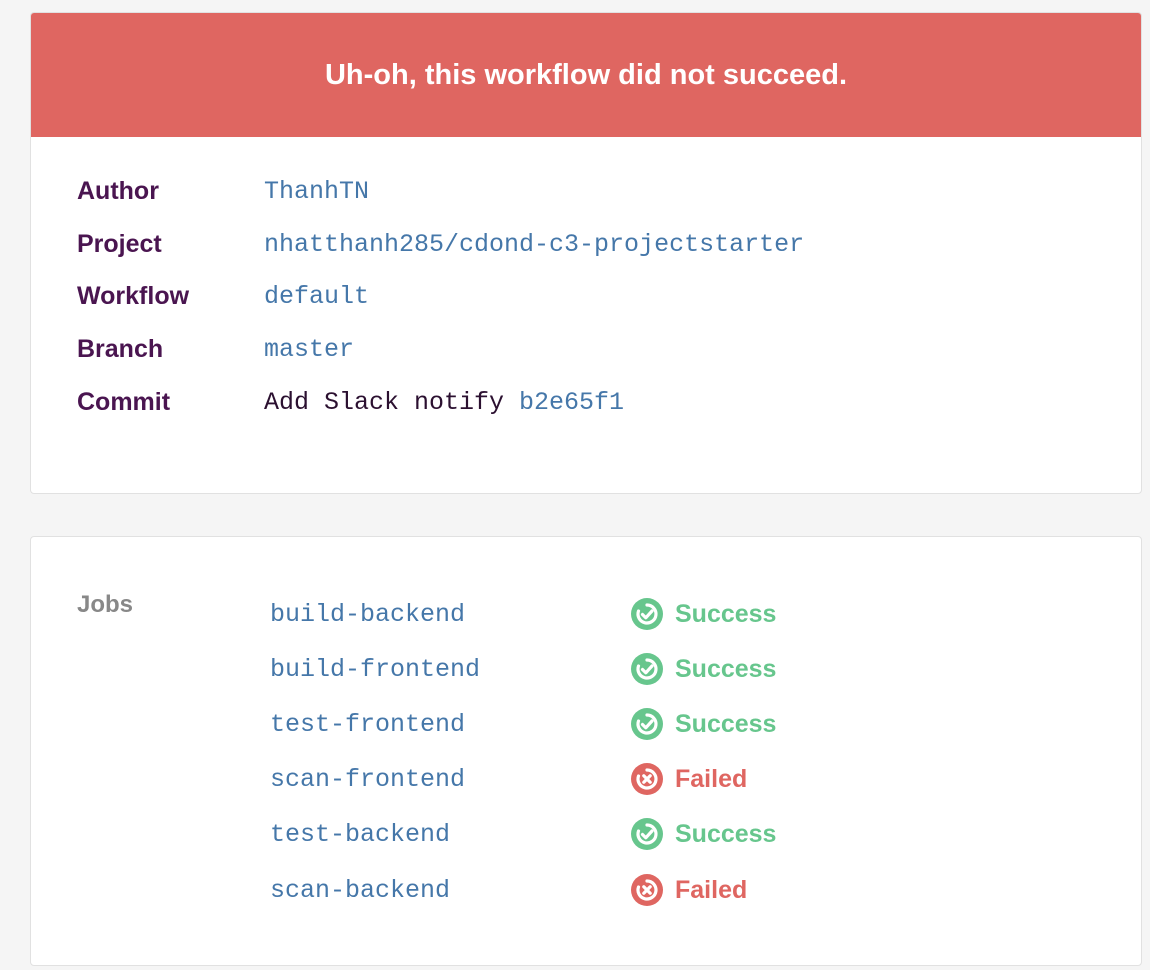 The width and height of the screenshot is (1150, 970). I want to click on project-label: Project, so click(119, 243).